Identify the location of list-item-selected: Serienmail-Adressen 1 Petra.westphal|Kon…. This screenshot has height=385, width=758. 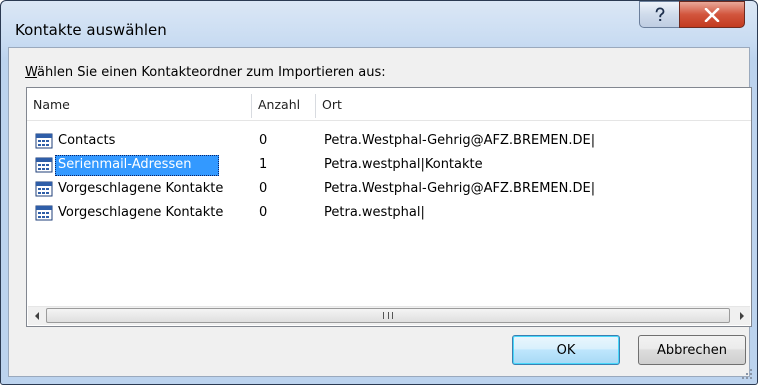
(389, 165).